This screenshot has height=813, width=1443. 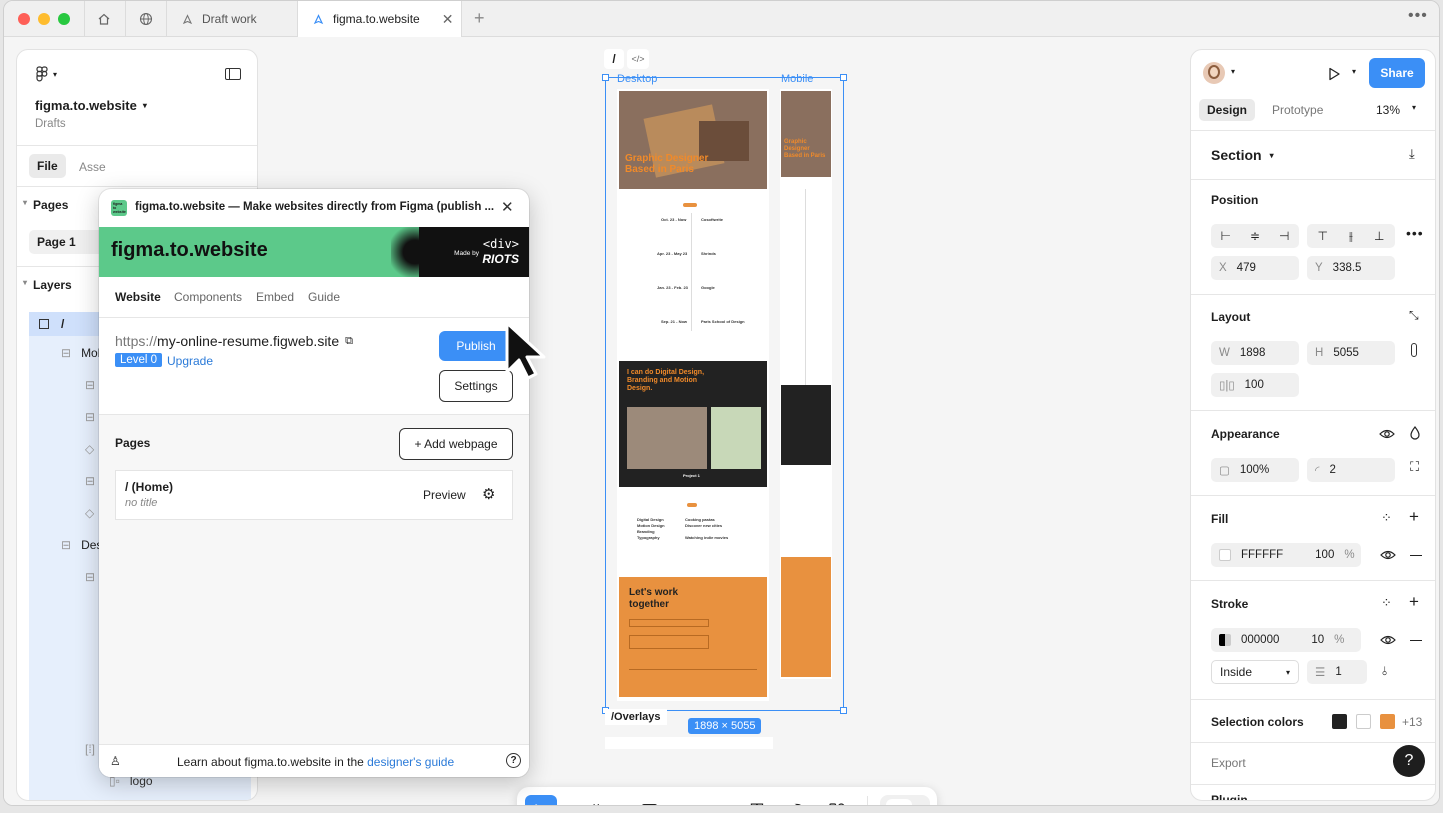 What do you see at coordinates (91, 105) in the screenshot?
I see `file-name: figma.to.website ▾` at bounding box center [91, 105].